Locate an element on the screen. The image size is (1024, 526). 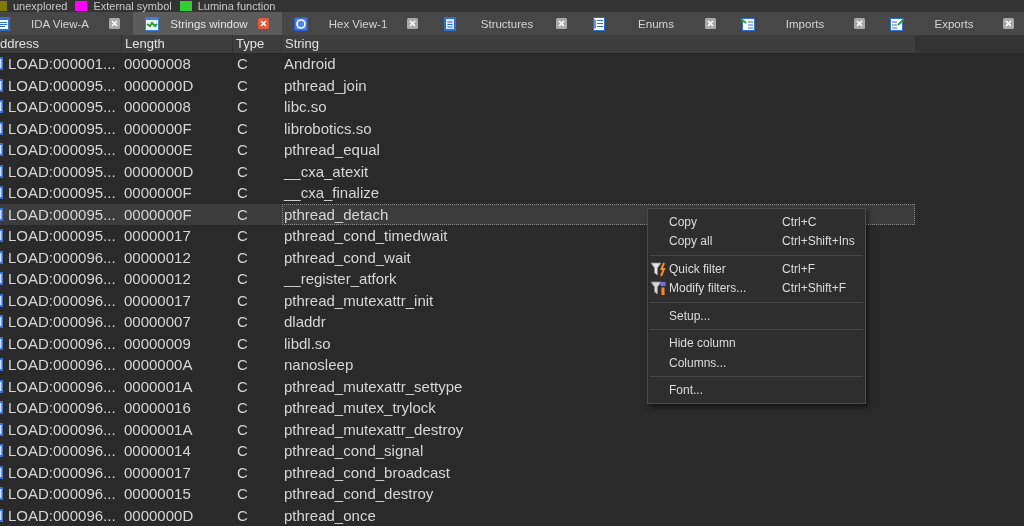
funnel-icon is located at coordinates (658, 268).